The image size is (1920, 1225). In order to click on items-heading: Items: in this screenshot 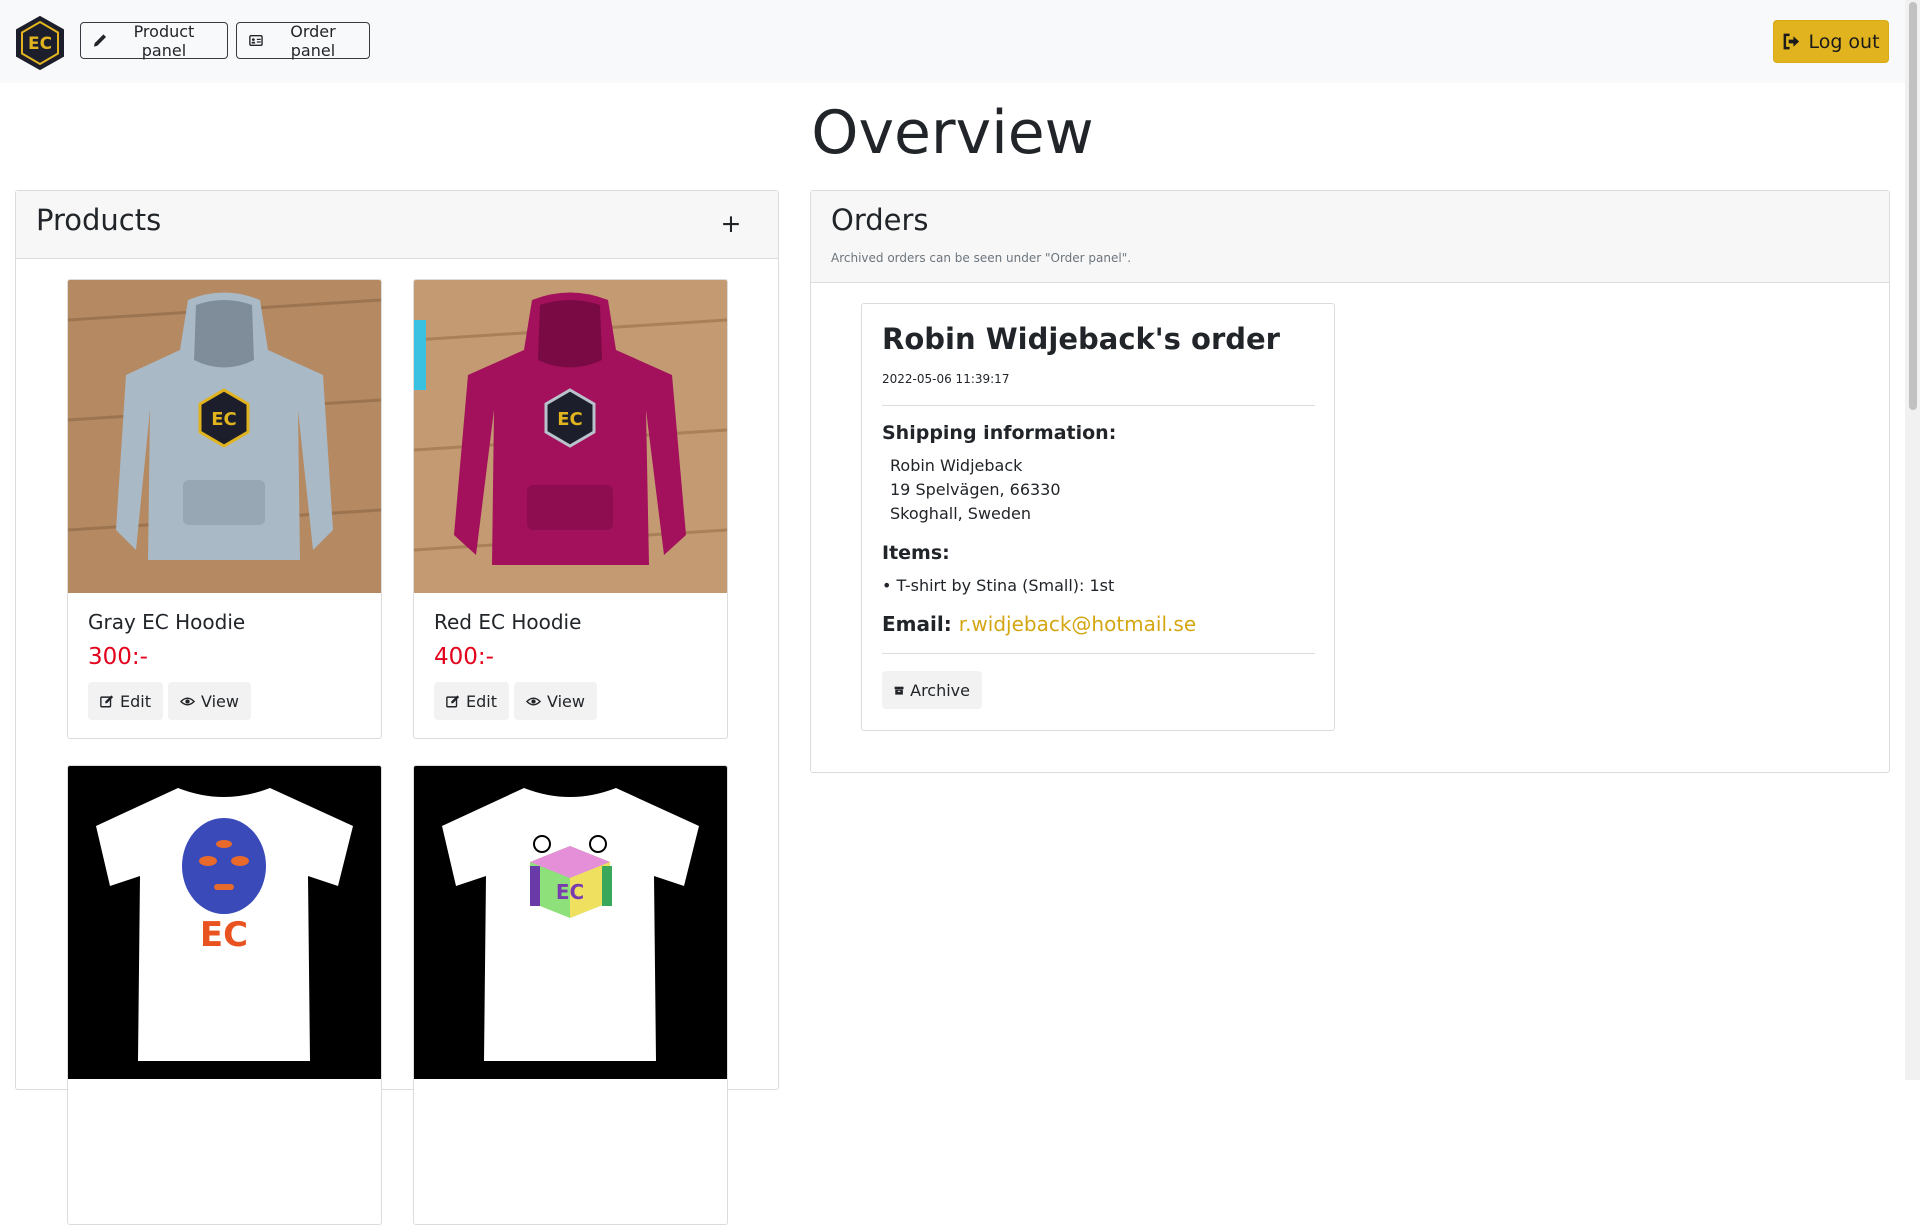, I will do `click(916, 553)`.